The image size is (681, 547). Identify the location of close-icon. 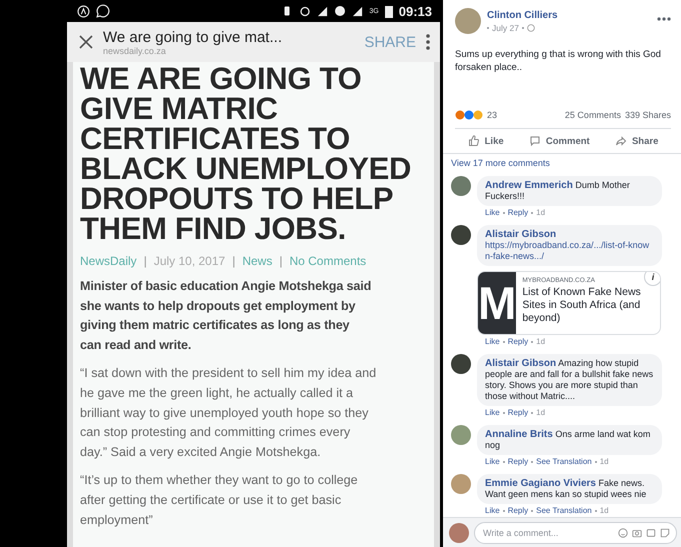
(86, 42).